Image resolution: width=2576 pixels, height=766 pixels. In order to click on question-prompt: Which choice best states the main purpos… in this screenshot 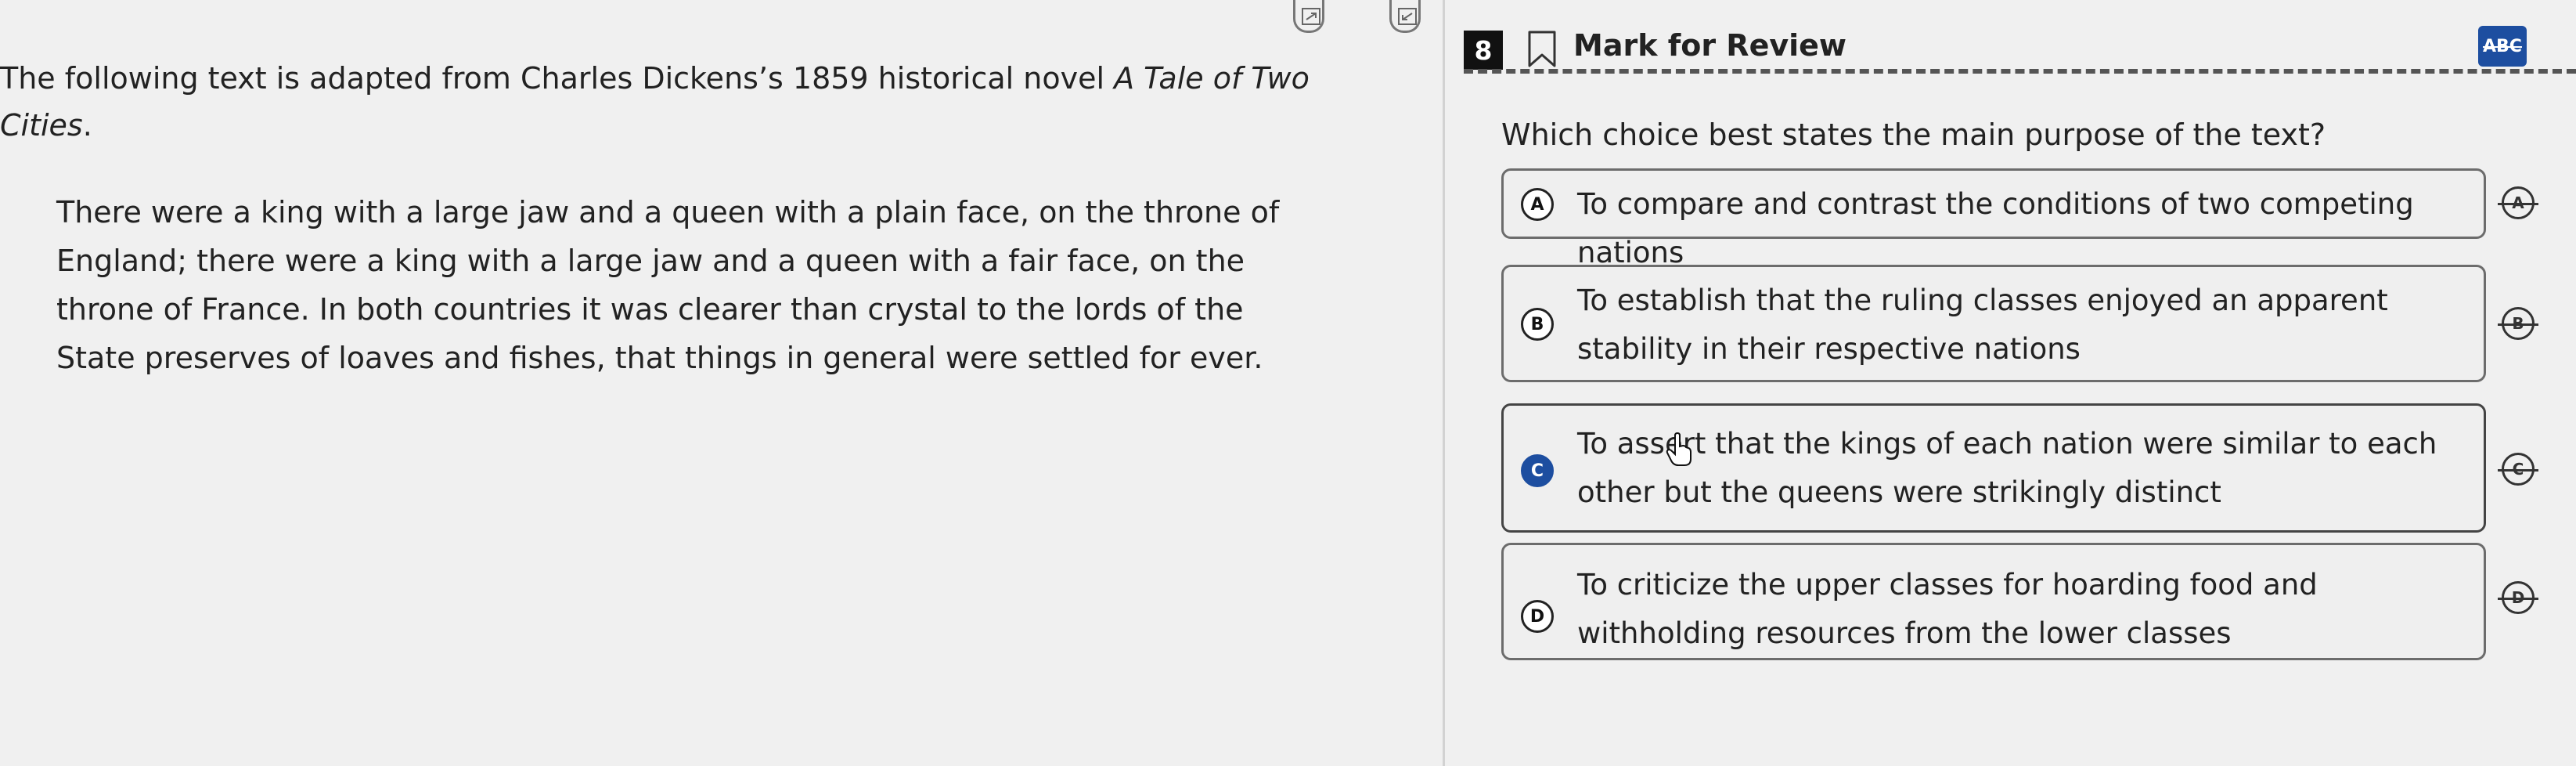, I will do `click(1913, 134)`.